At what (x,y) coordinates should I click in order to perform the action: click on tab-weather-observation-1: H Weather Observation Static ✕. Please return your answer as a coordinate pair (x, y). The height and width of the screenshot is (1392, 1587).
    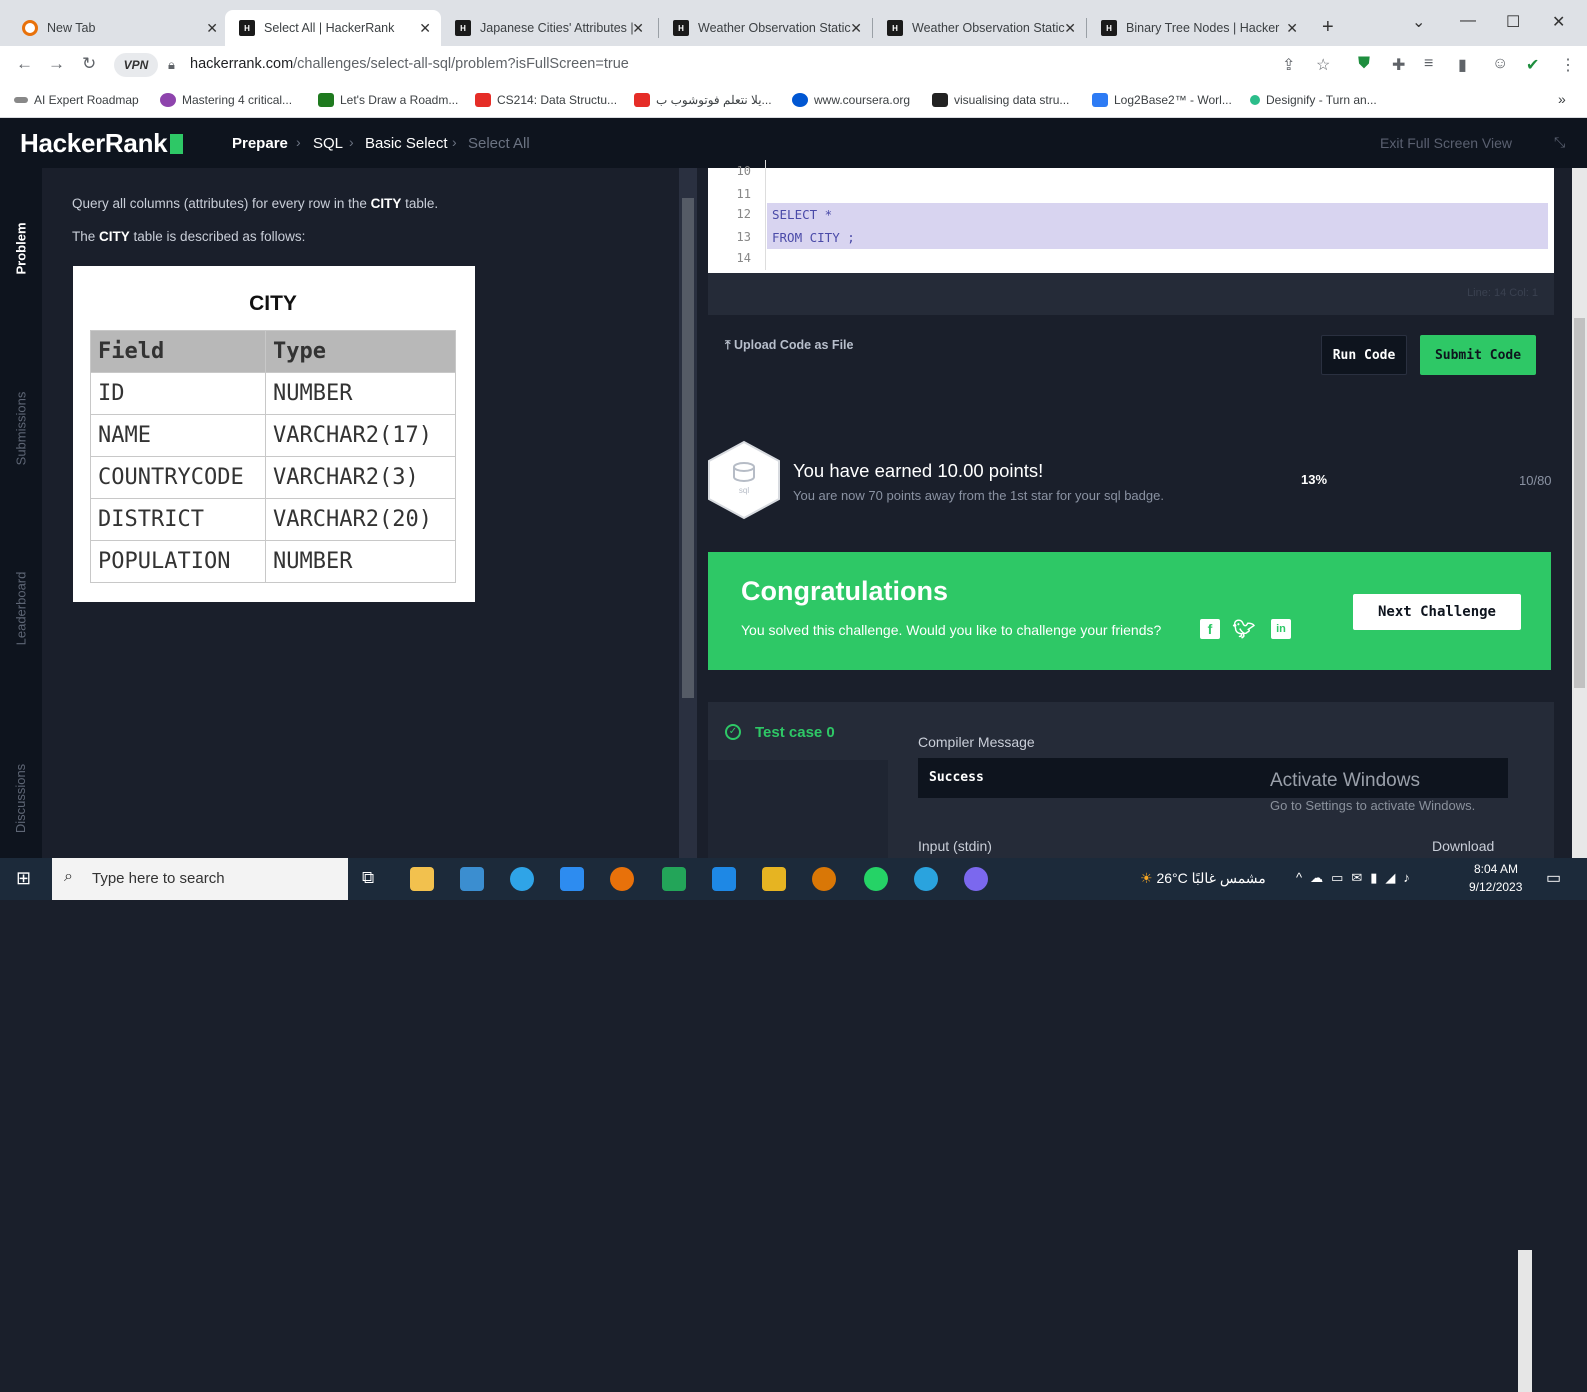
    Looking at the image, I should click on (765, 28).